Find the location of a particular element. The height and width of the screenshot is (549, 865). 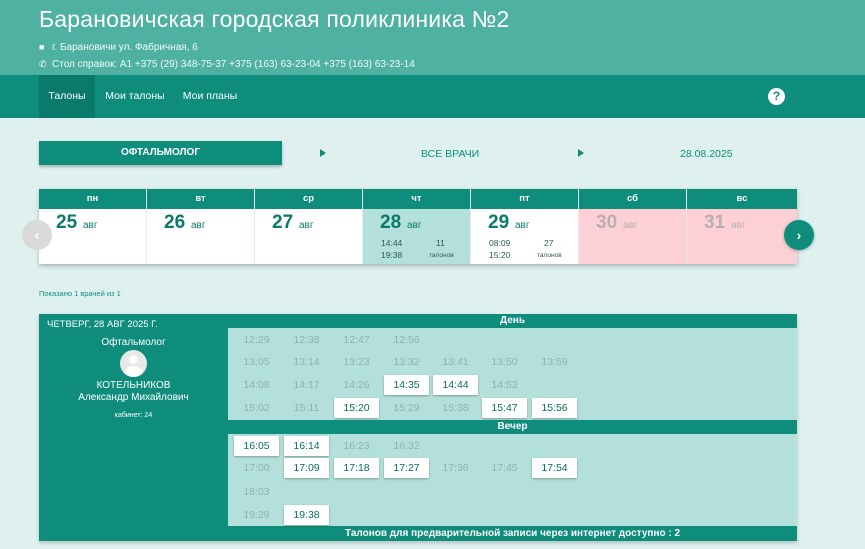

day-name: сб is located at coordinates (632, 199).